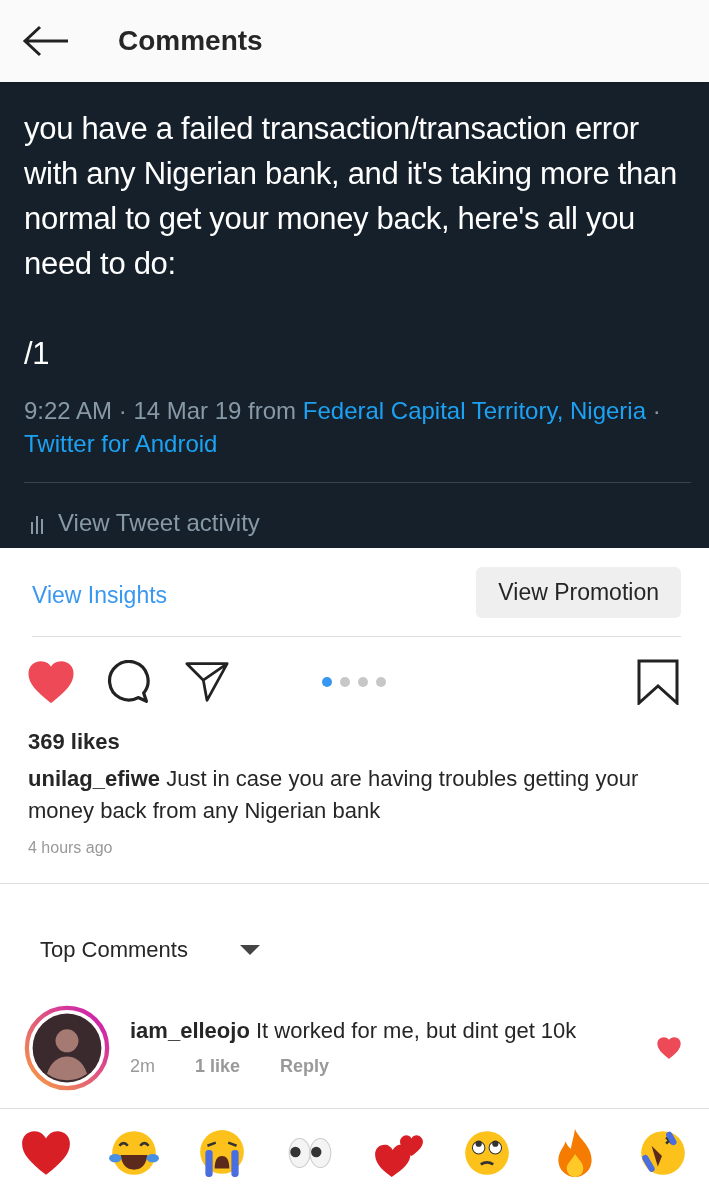  What do you see at coordinates (334, 795) in the screenshot?
I see `post-caption: unilag_efiwe Just in case you are having troubles getting your money back from any Nigerian bank` at bounding box center [334, 795].